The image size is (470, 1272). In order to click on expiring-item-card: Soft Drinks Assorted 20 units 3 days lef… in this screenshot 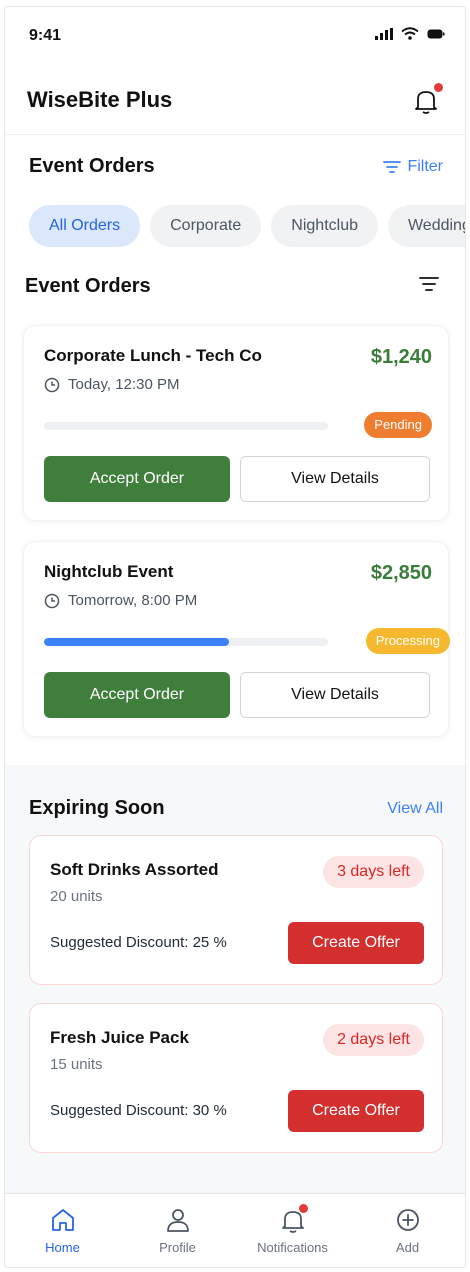, I will do `click(236, 910)`.